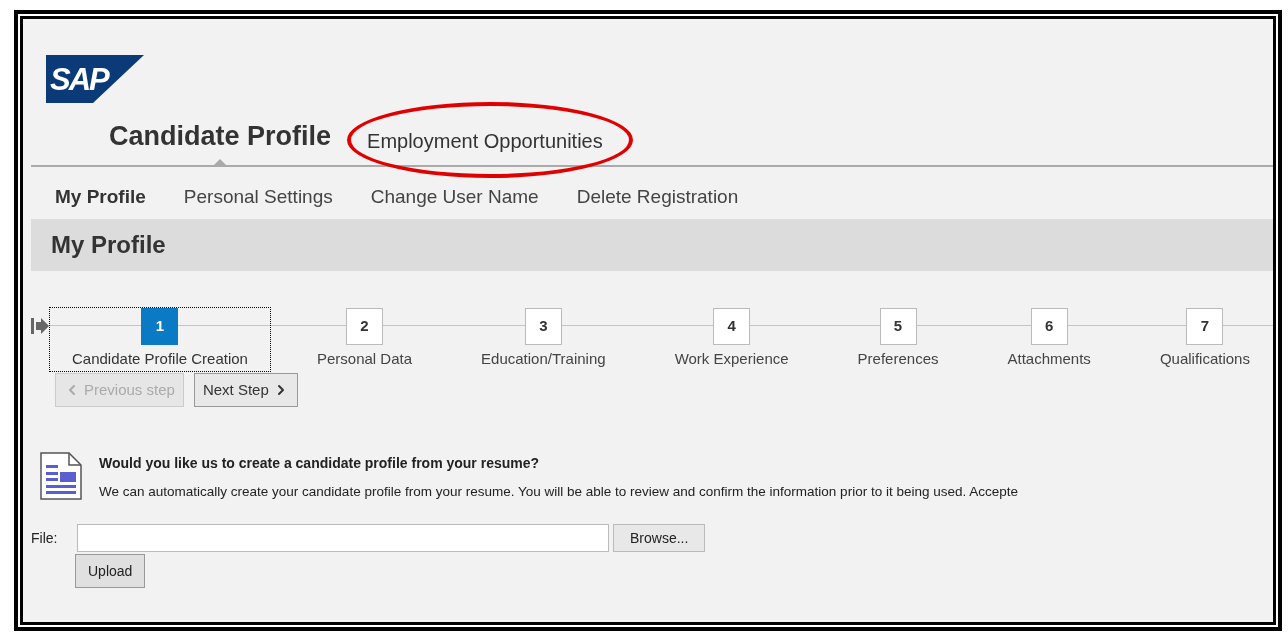 This screenshot has height=639, width=1288. Describe the element at coordinates (343, 538) in the screenshot. I see `file-field` at that location.